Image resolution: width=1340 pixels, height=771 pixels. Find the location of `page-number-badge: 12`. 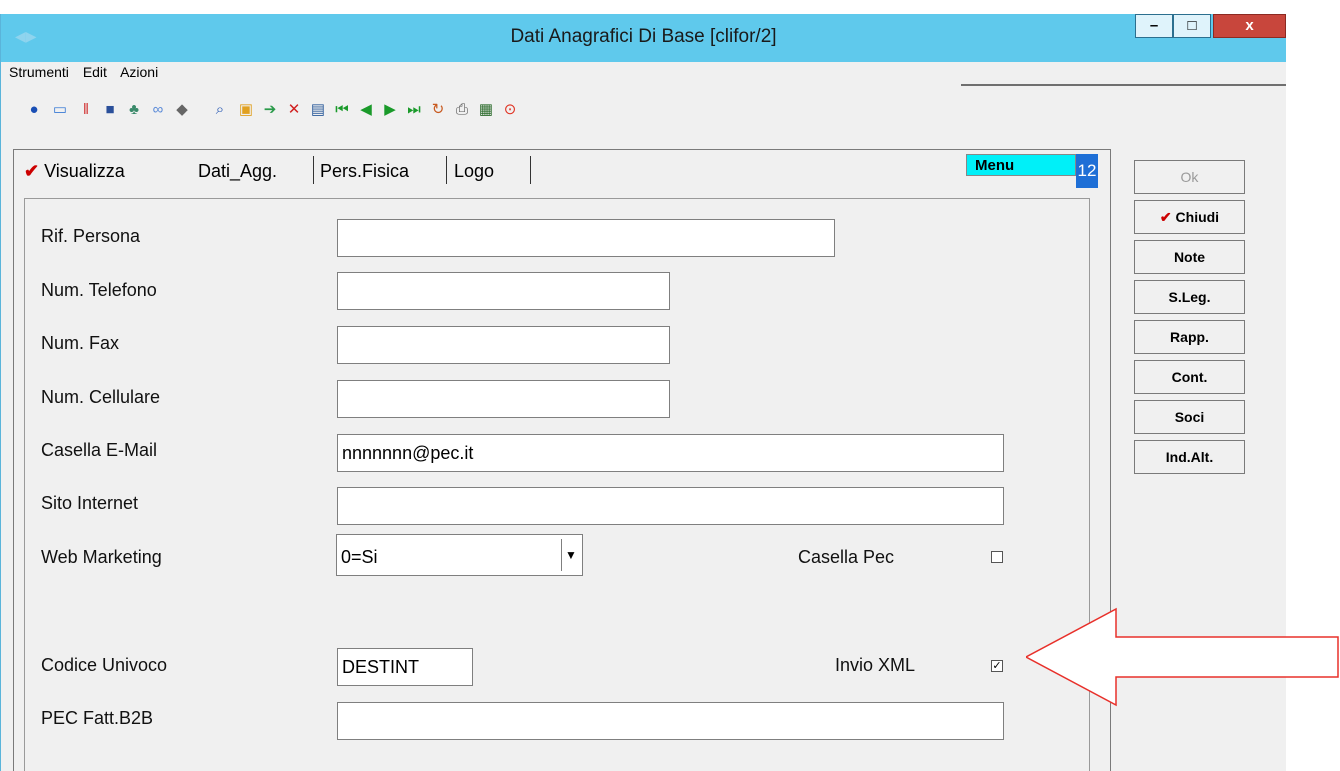

page-number-badge: 12 is located at coordinates (1087, 171).